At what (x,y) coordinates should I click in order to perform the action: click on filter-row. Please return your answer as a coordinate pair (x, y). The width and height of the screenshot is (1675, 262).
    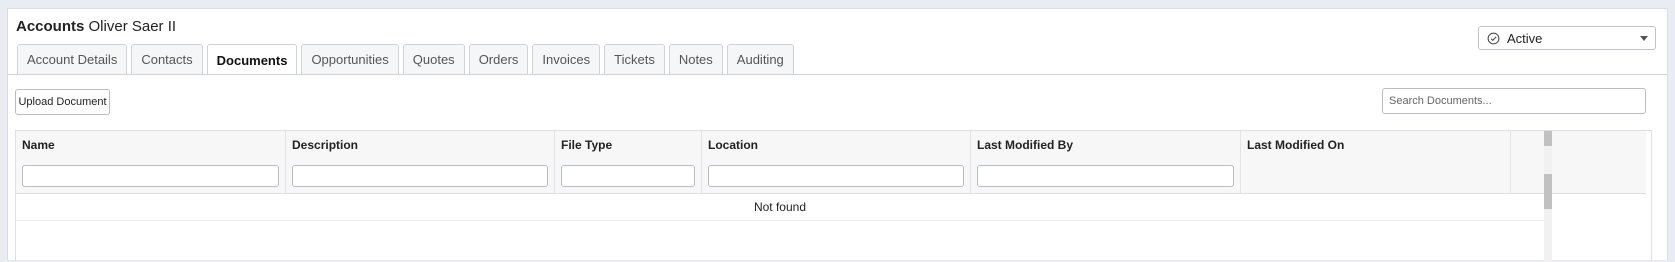
    Looking at the image, I should click on (831, 176).